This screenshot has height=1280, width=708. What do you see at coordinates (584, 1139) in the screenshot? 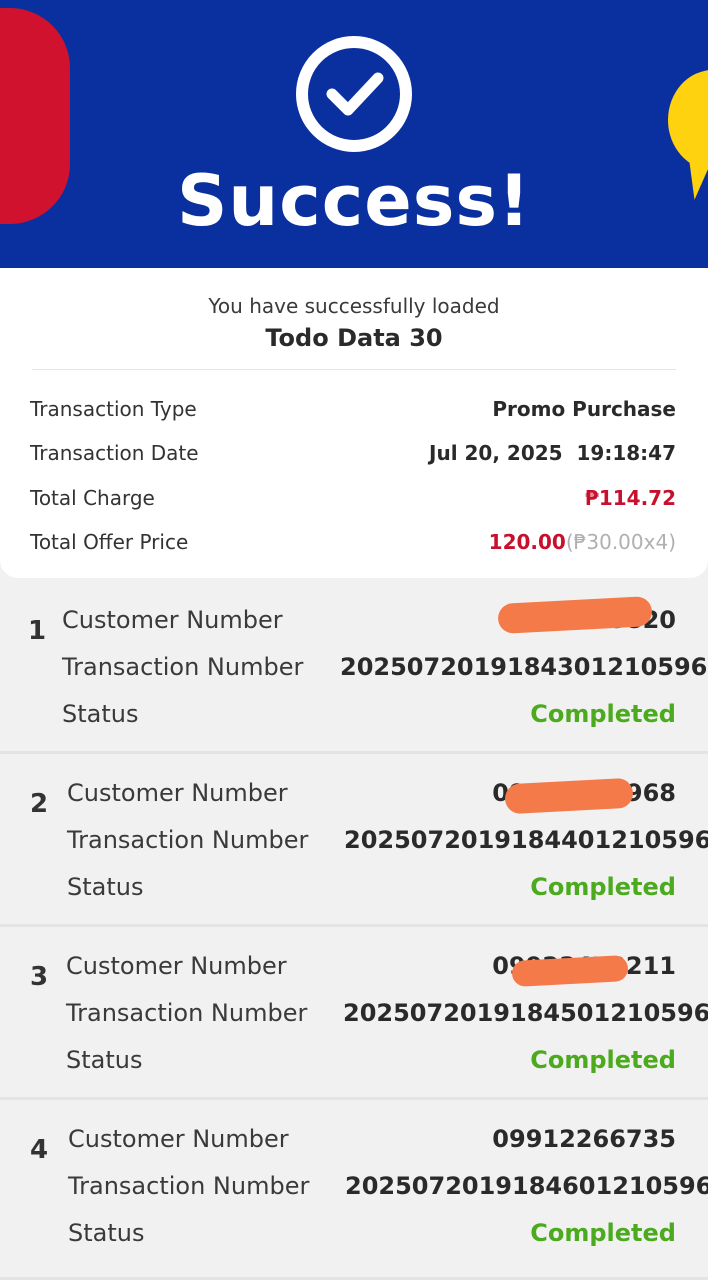
I see `customer-number-value: 09912266735` at bounding box center [584, 1139].